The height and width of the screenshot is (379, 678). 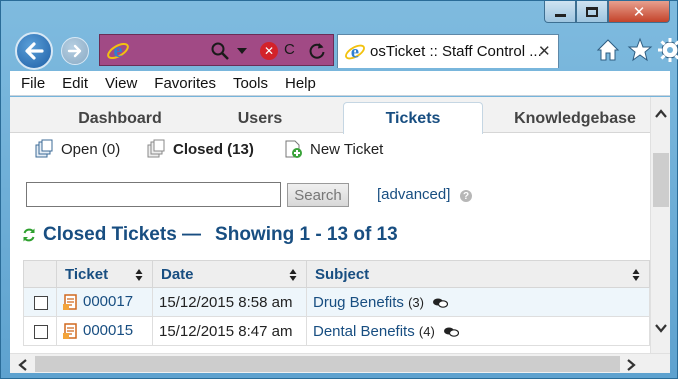 What do you see at coordinates (413, 194) in the screenshot?
I see `advanced-search-link: [advanced]` at bounding box center [413, 194].